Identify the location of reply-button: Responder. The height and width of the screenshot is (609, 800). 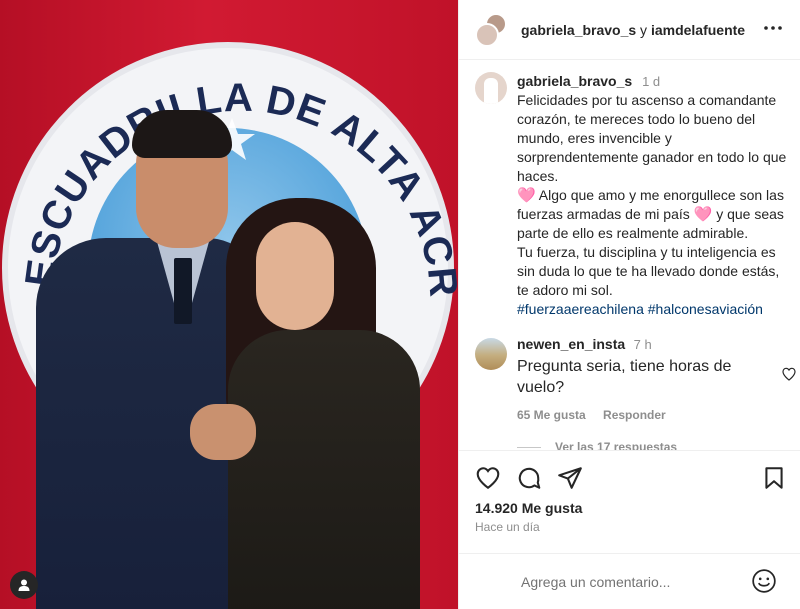
(634, 415).